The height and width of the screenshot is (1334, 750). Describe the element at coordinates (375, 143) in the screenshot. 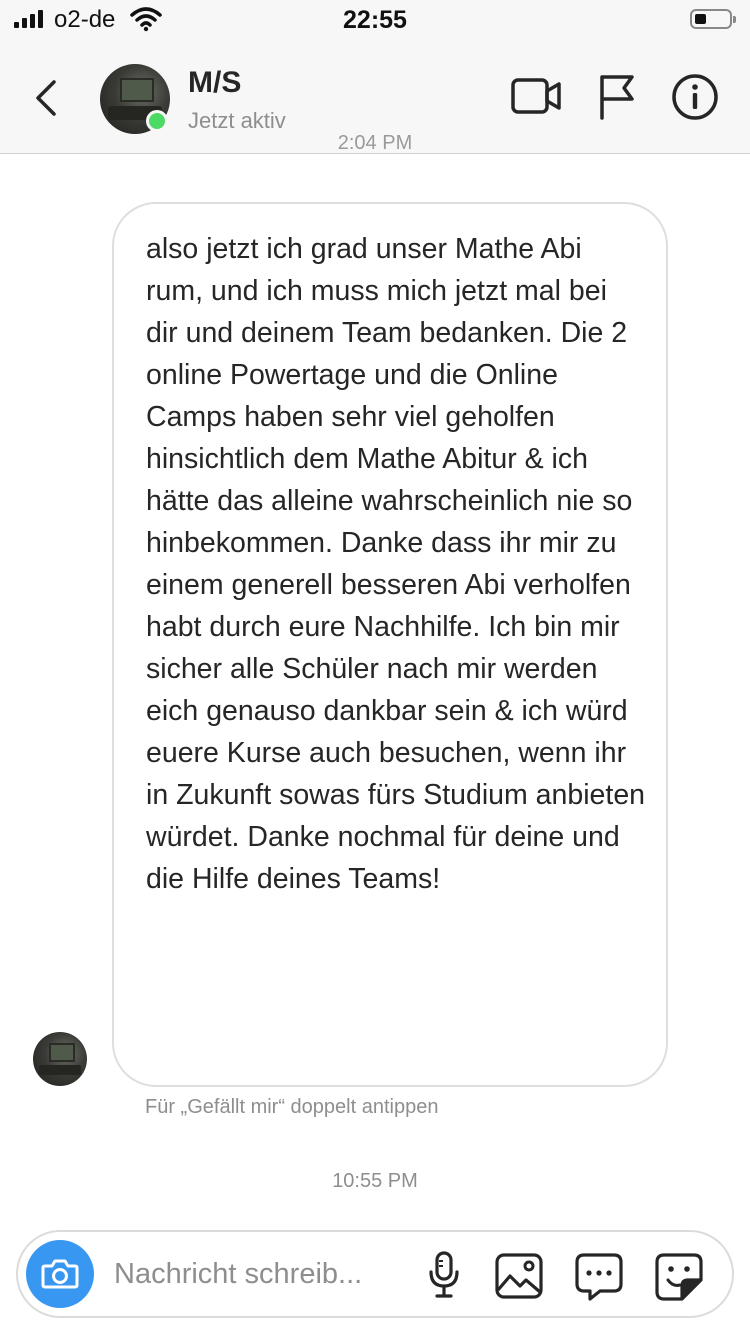

I see `previous-timestamp-text: 2:04 PM` at that location.